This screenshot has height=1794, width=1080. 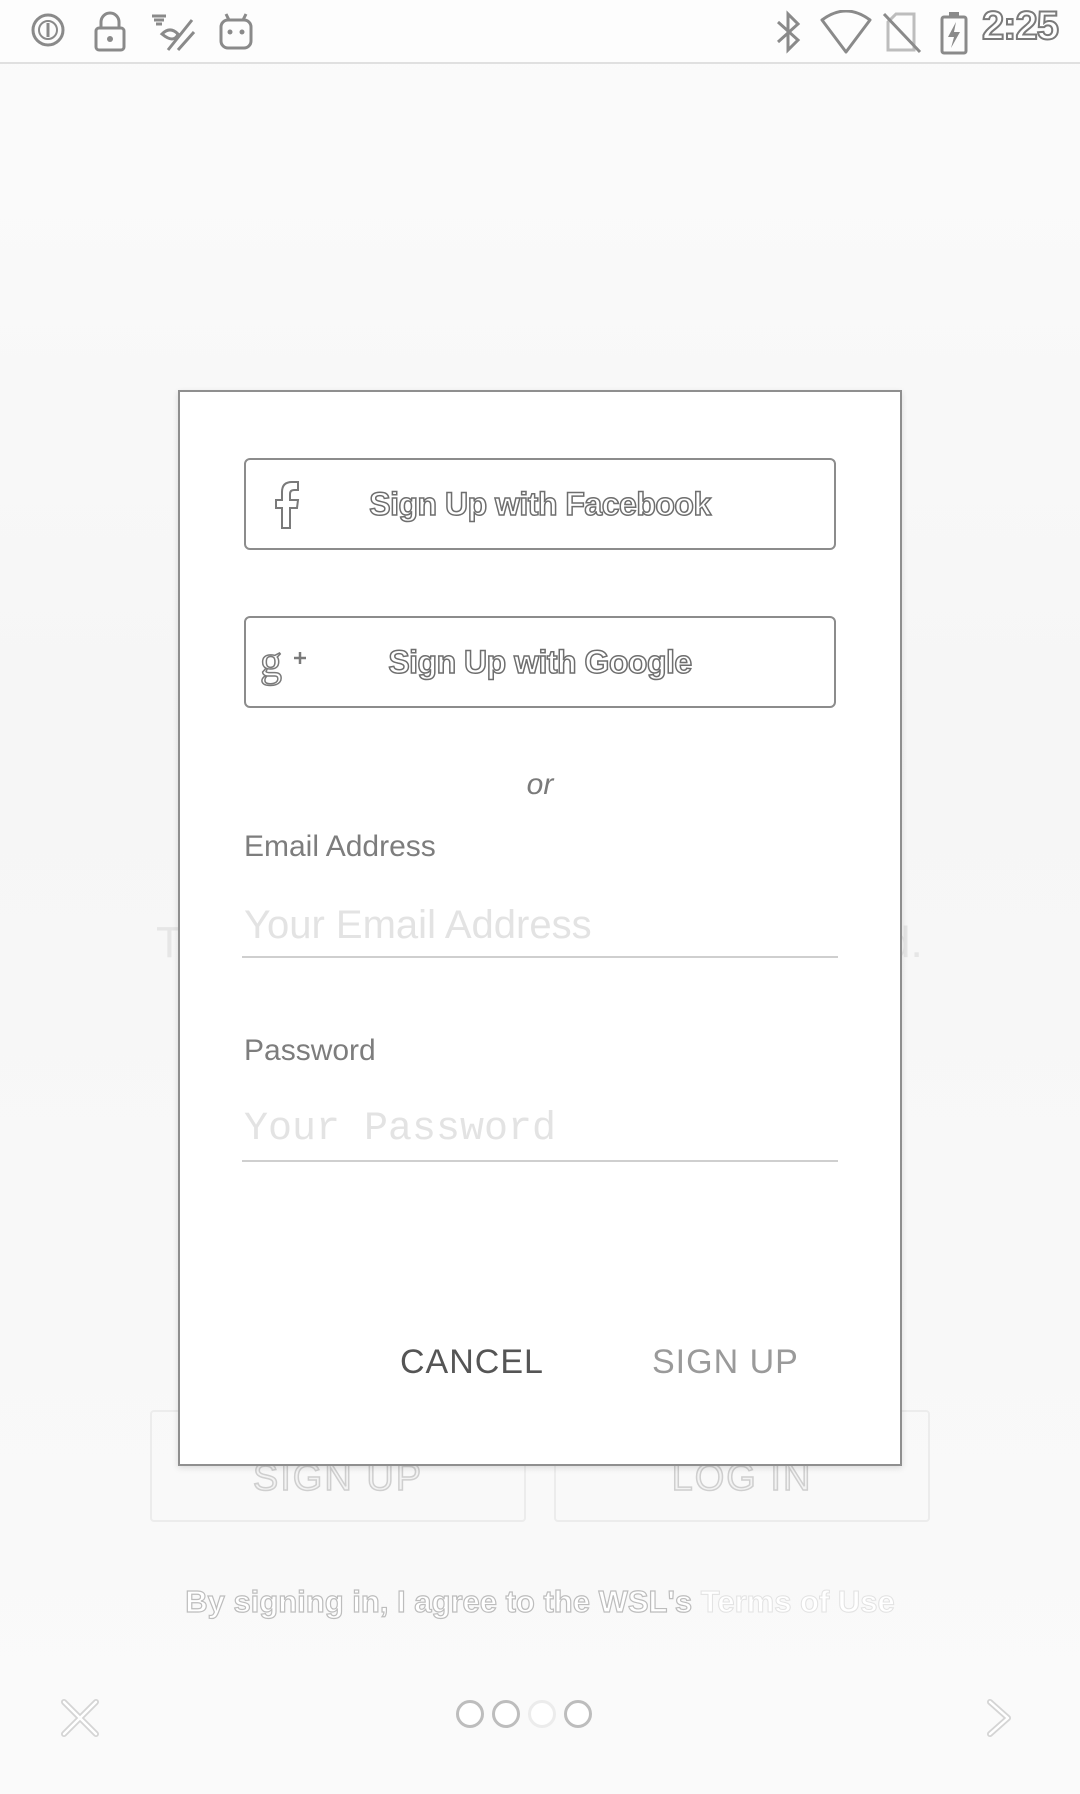 What do you see at coordinates (80, 1718) in the screenshot?
I see `close-icon` at bounding box center [80, 1718].